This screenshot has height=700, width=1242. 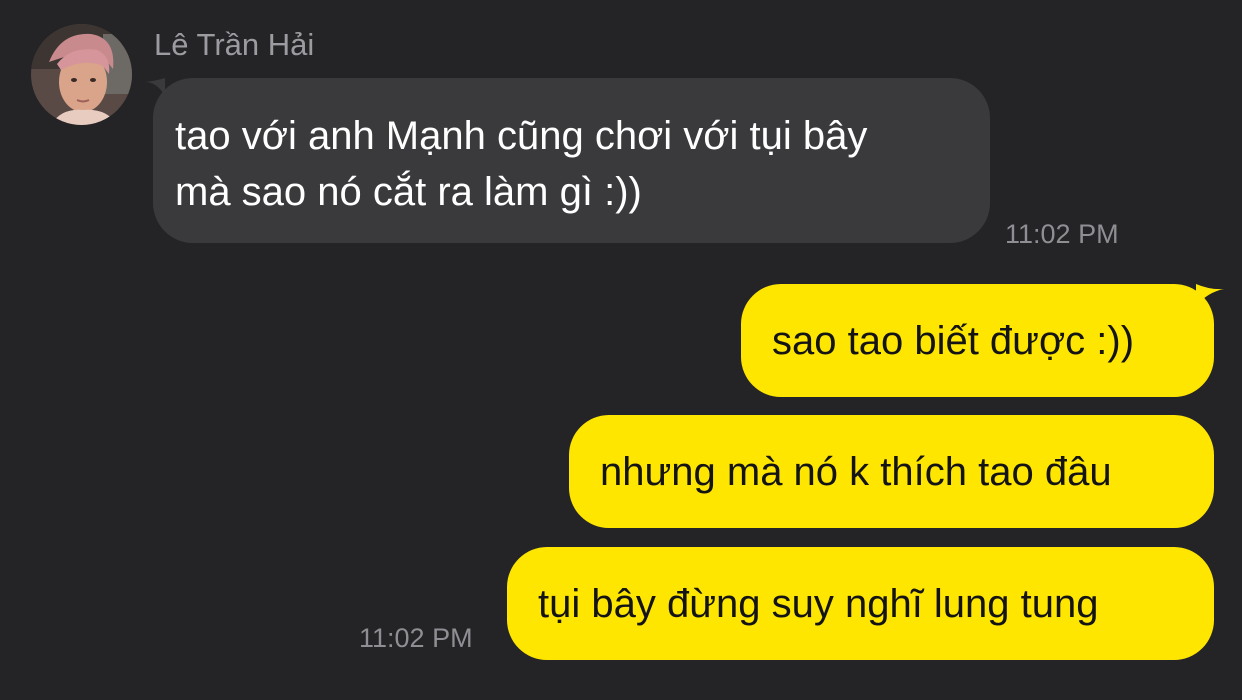 What do you see at coordinates (860, 603) in the screenshot?
I see `outgoing-message-bubble: tụi bây đừng suy nghĩ lung tung` at bounding box center [860, 603].